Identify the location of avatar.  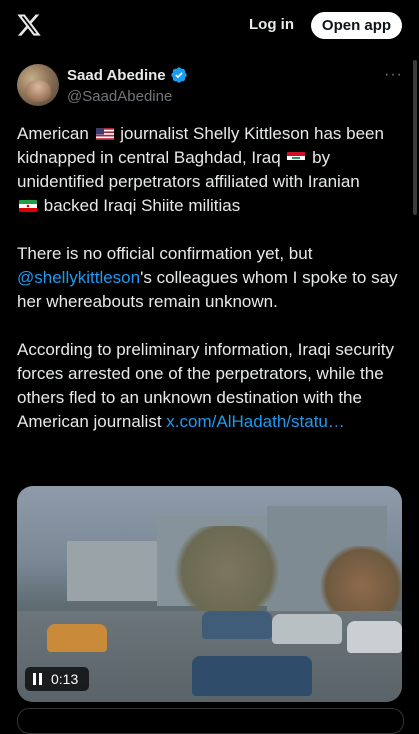
(38, 85).